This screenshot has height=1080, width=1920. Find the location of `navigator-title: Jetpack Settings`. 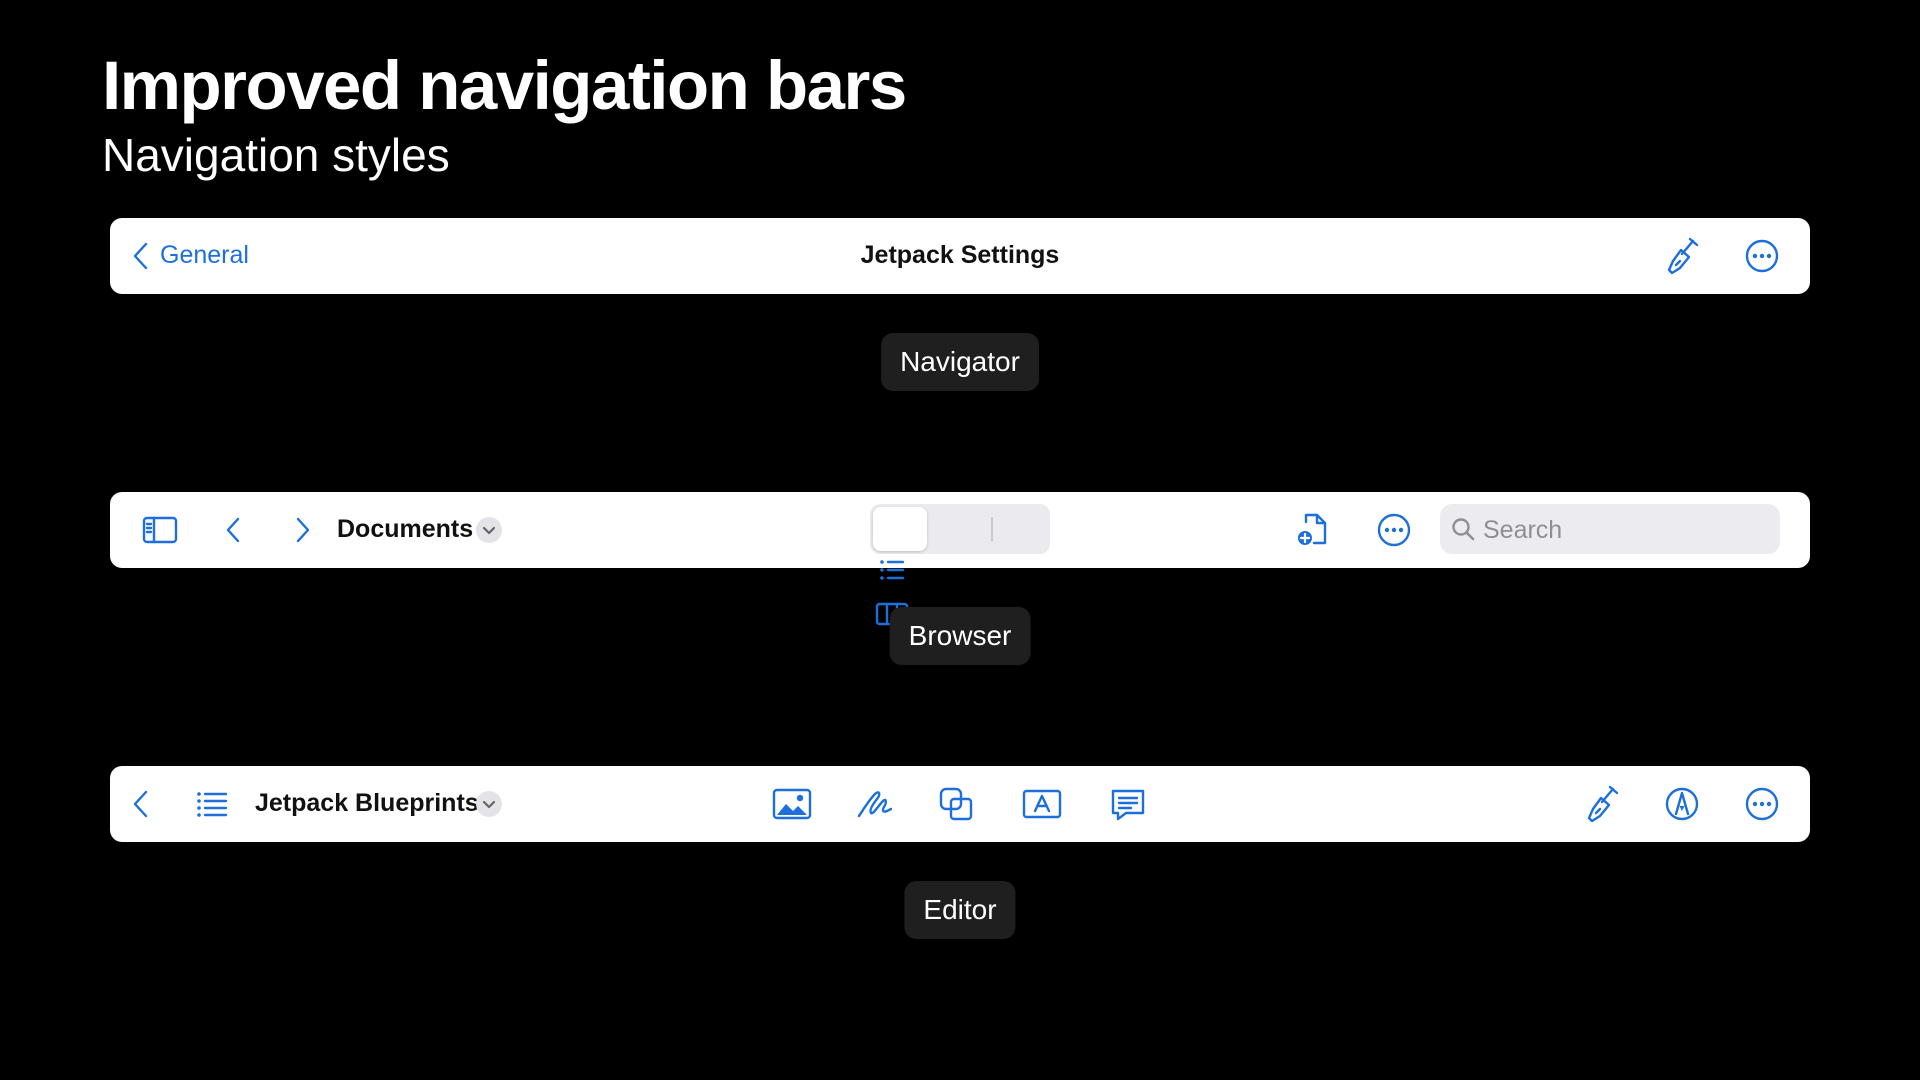

navigator-title: Jetpack Settings is located at coordinates (960, 255).